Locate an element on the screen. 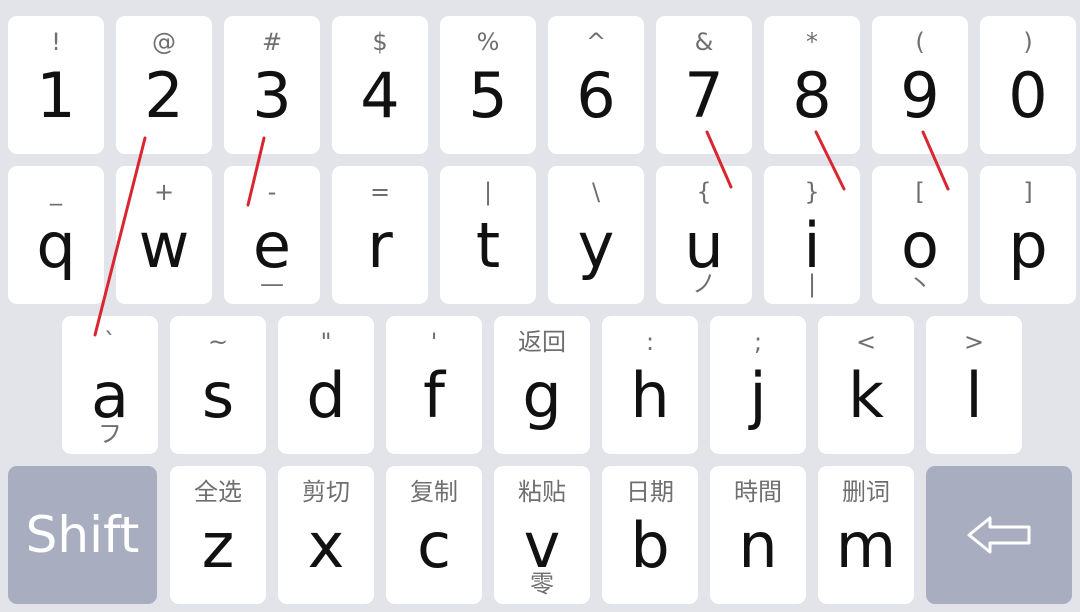 The width and height of the screenshot is (1080, 612). key-m-secondary-label: 删词 is located at coordinates (866, 492).